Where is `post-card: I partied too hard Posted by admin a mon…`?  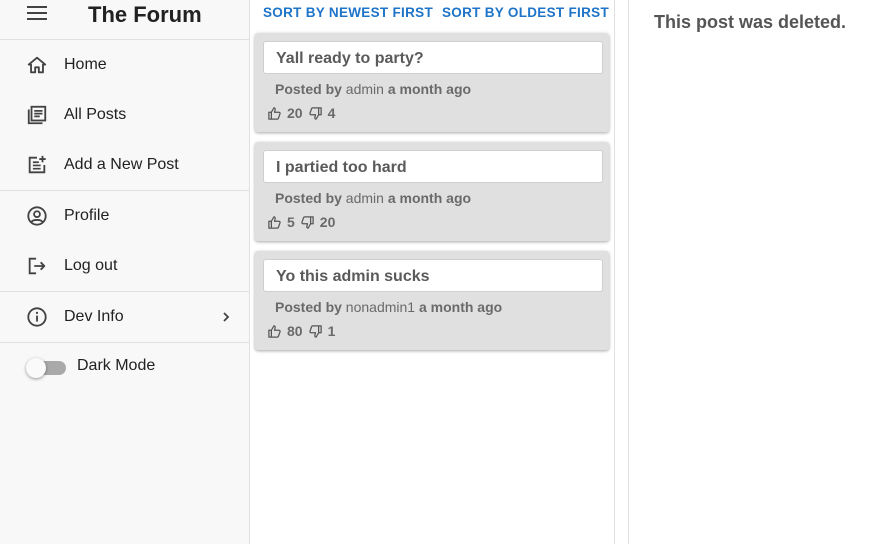 post-card: I partied too hard Posted by admin a mon… is located at coordinates (432, 191).